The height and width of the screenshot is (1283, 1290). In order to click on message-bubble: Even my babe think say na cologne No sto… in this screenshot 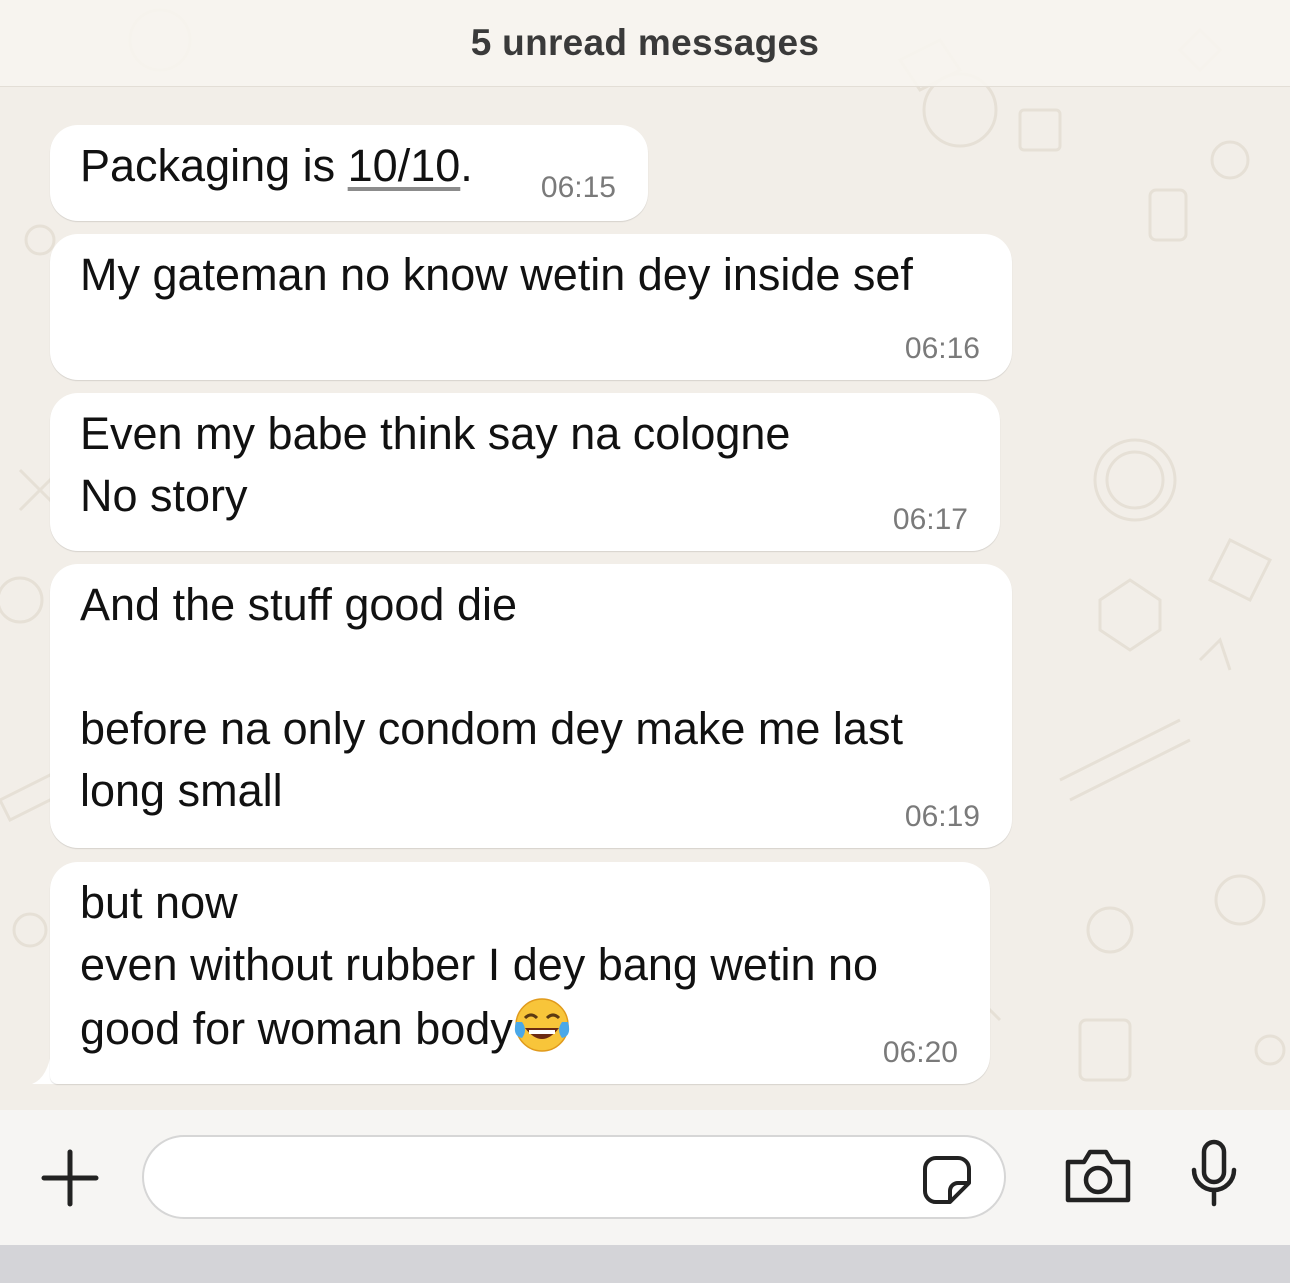, I will do `click(525, 472)`.